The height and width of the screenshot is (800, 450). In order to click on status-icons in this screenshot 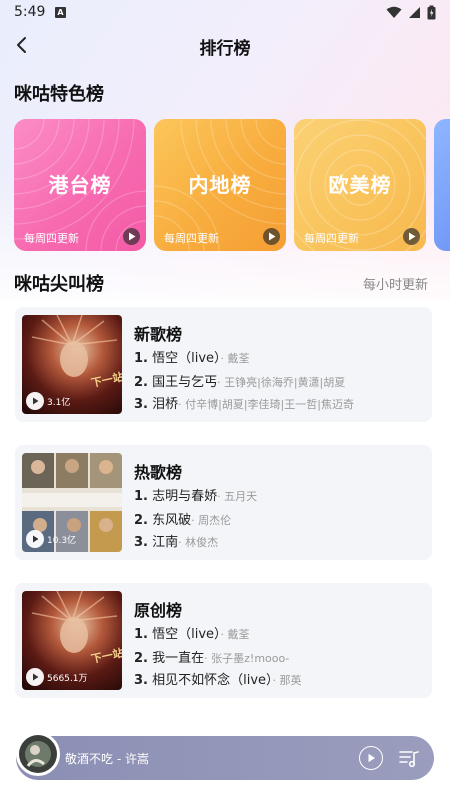, I will do `click(411, 12)`.